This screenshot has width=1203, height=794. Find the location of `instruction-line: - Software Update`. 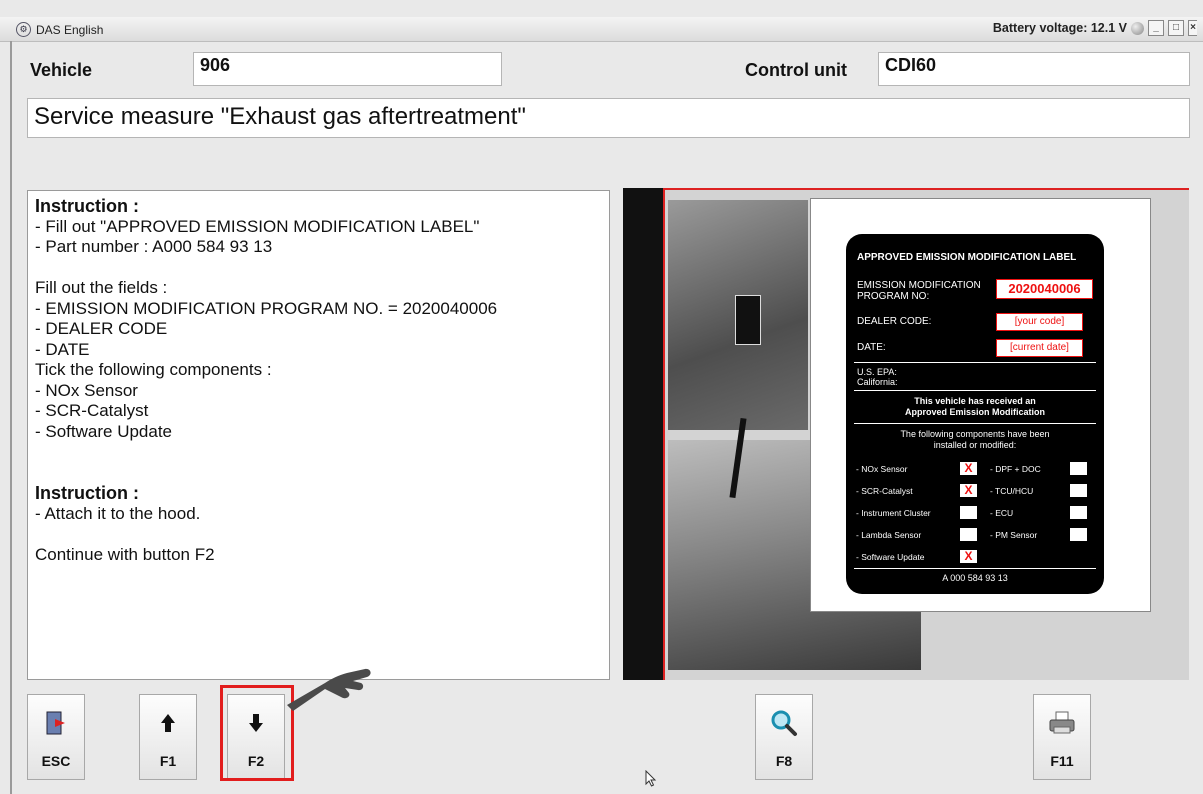

instruction-line: - Software Update is located at coordinates (104, 431).